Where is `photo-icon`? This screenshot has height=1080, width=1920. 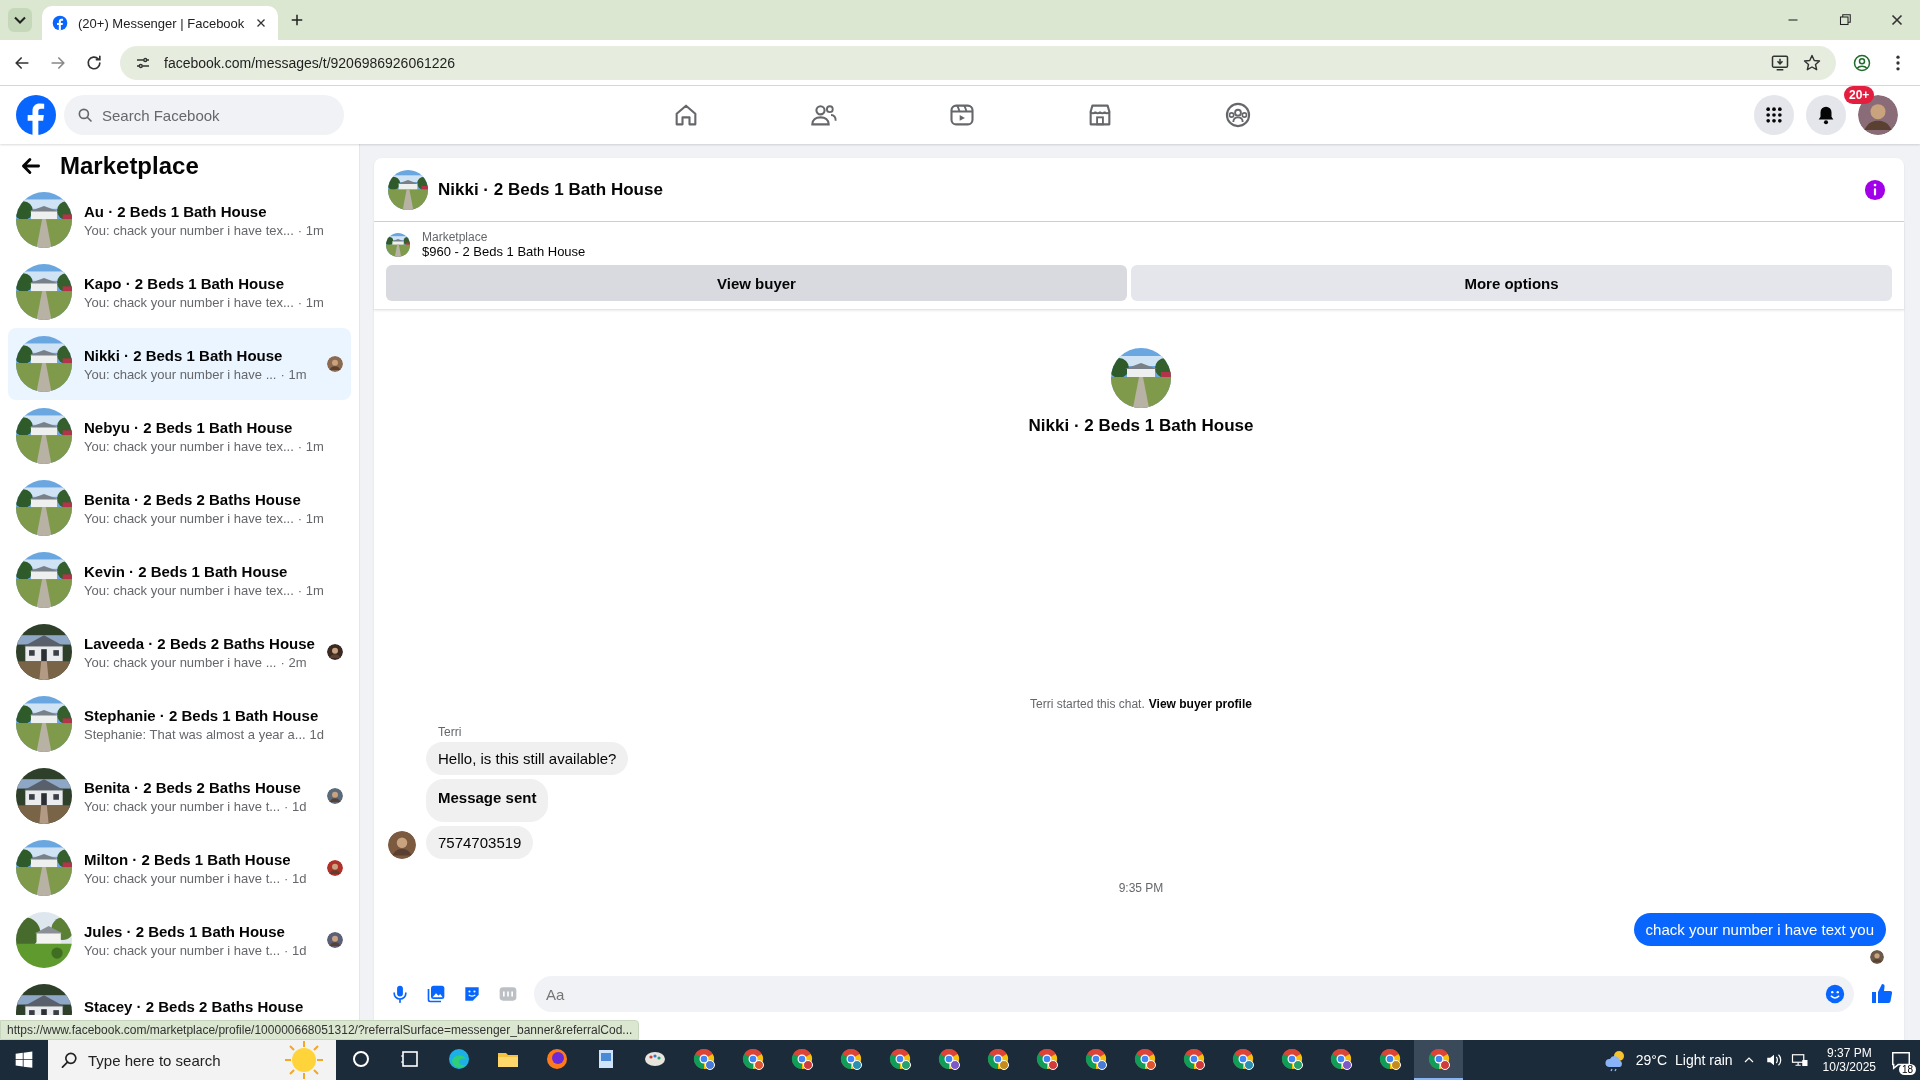
photo-icon is located at coordinates (436, 994).